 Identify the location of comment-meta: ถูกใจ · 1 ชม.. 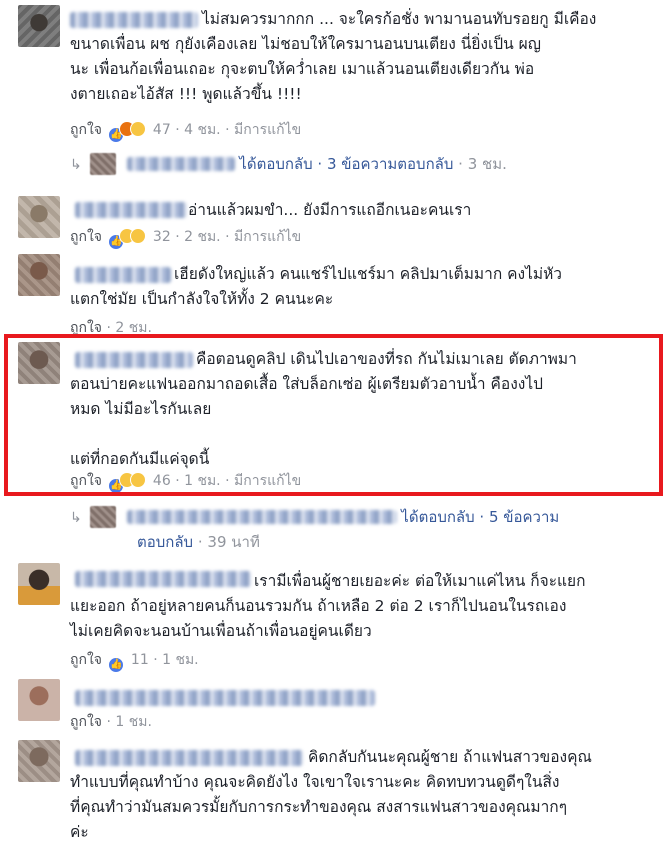
(111, 722).